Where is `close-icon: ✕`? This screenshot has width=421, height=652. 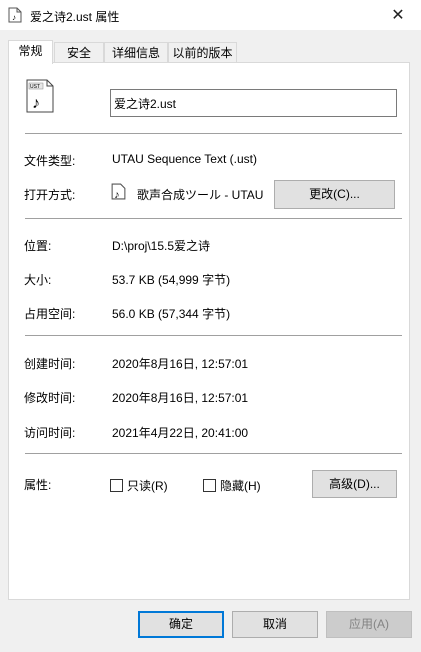
close-icon: ✕ is located at coordinates (398, 15).